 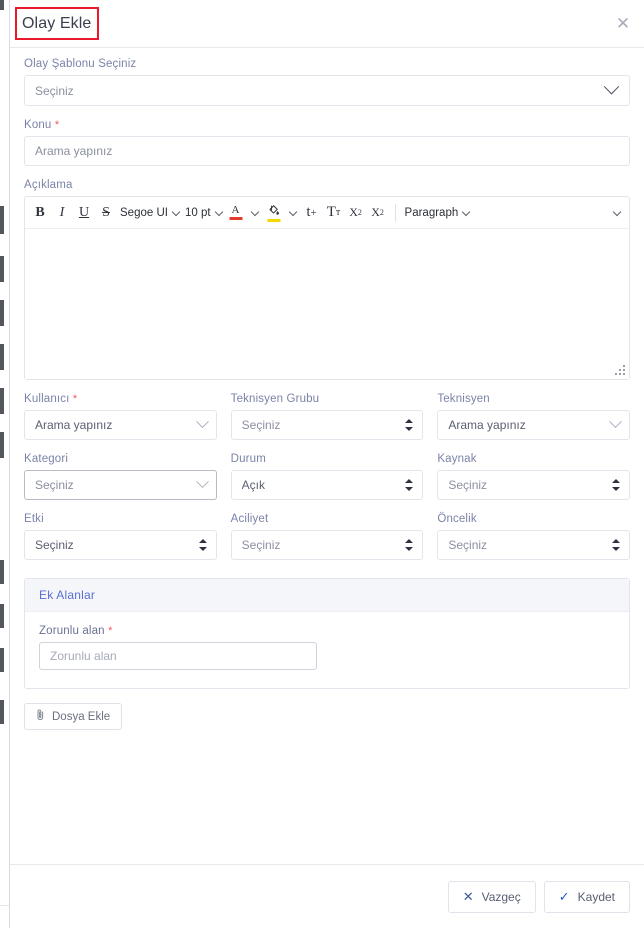 What do you see at coordinates (249, 519) in the screenshot?
I see `label-aciliyet: Aciliyet` at bounding box center [249, 519].